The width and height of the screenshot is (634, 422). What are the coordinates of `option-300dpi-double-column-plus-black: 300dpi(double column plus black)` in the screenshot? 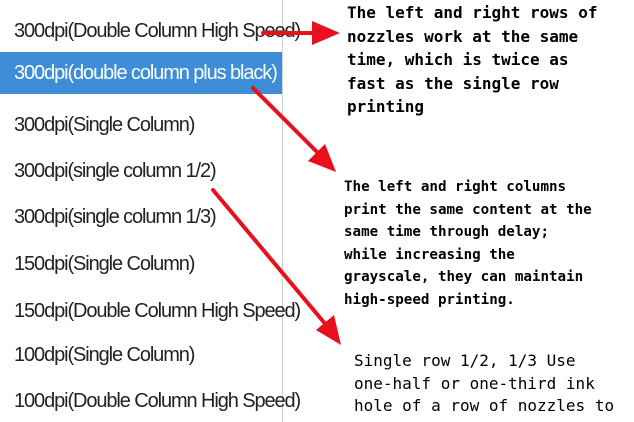 It's located at (141, 73).